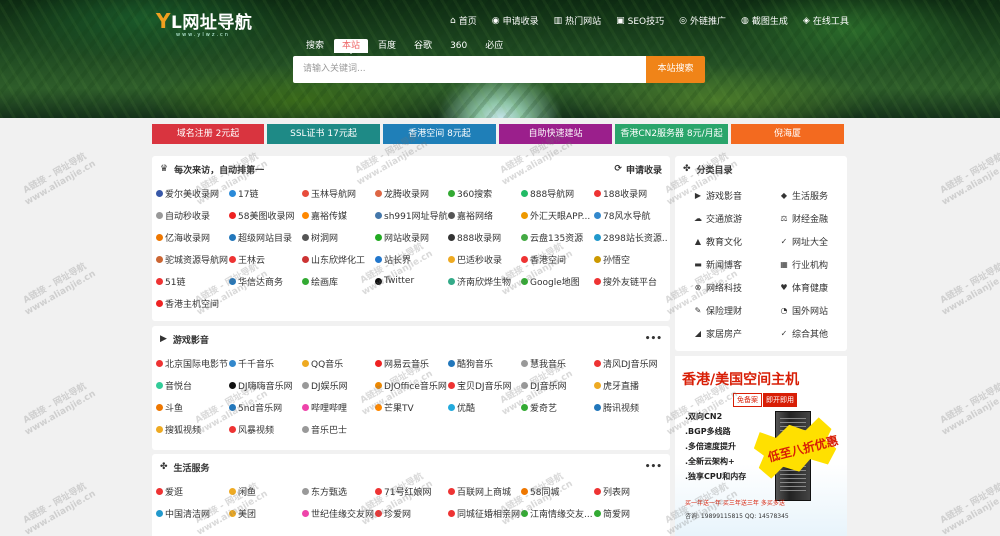 The height and width of the screenshot is (536, 1000). Describe the element at coordinates (557, 385) in the screenshot. I see `site-link: DJ音乐网` at that location.